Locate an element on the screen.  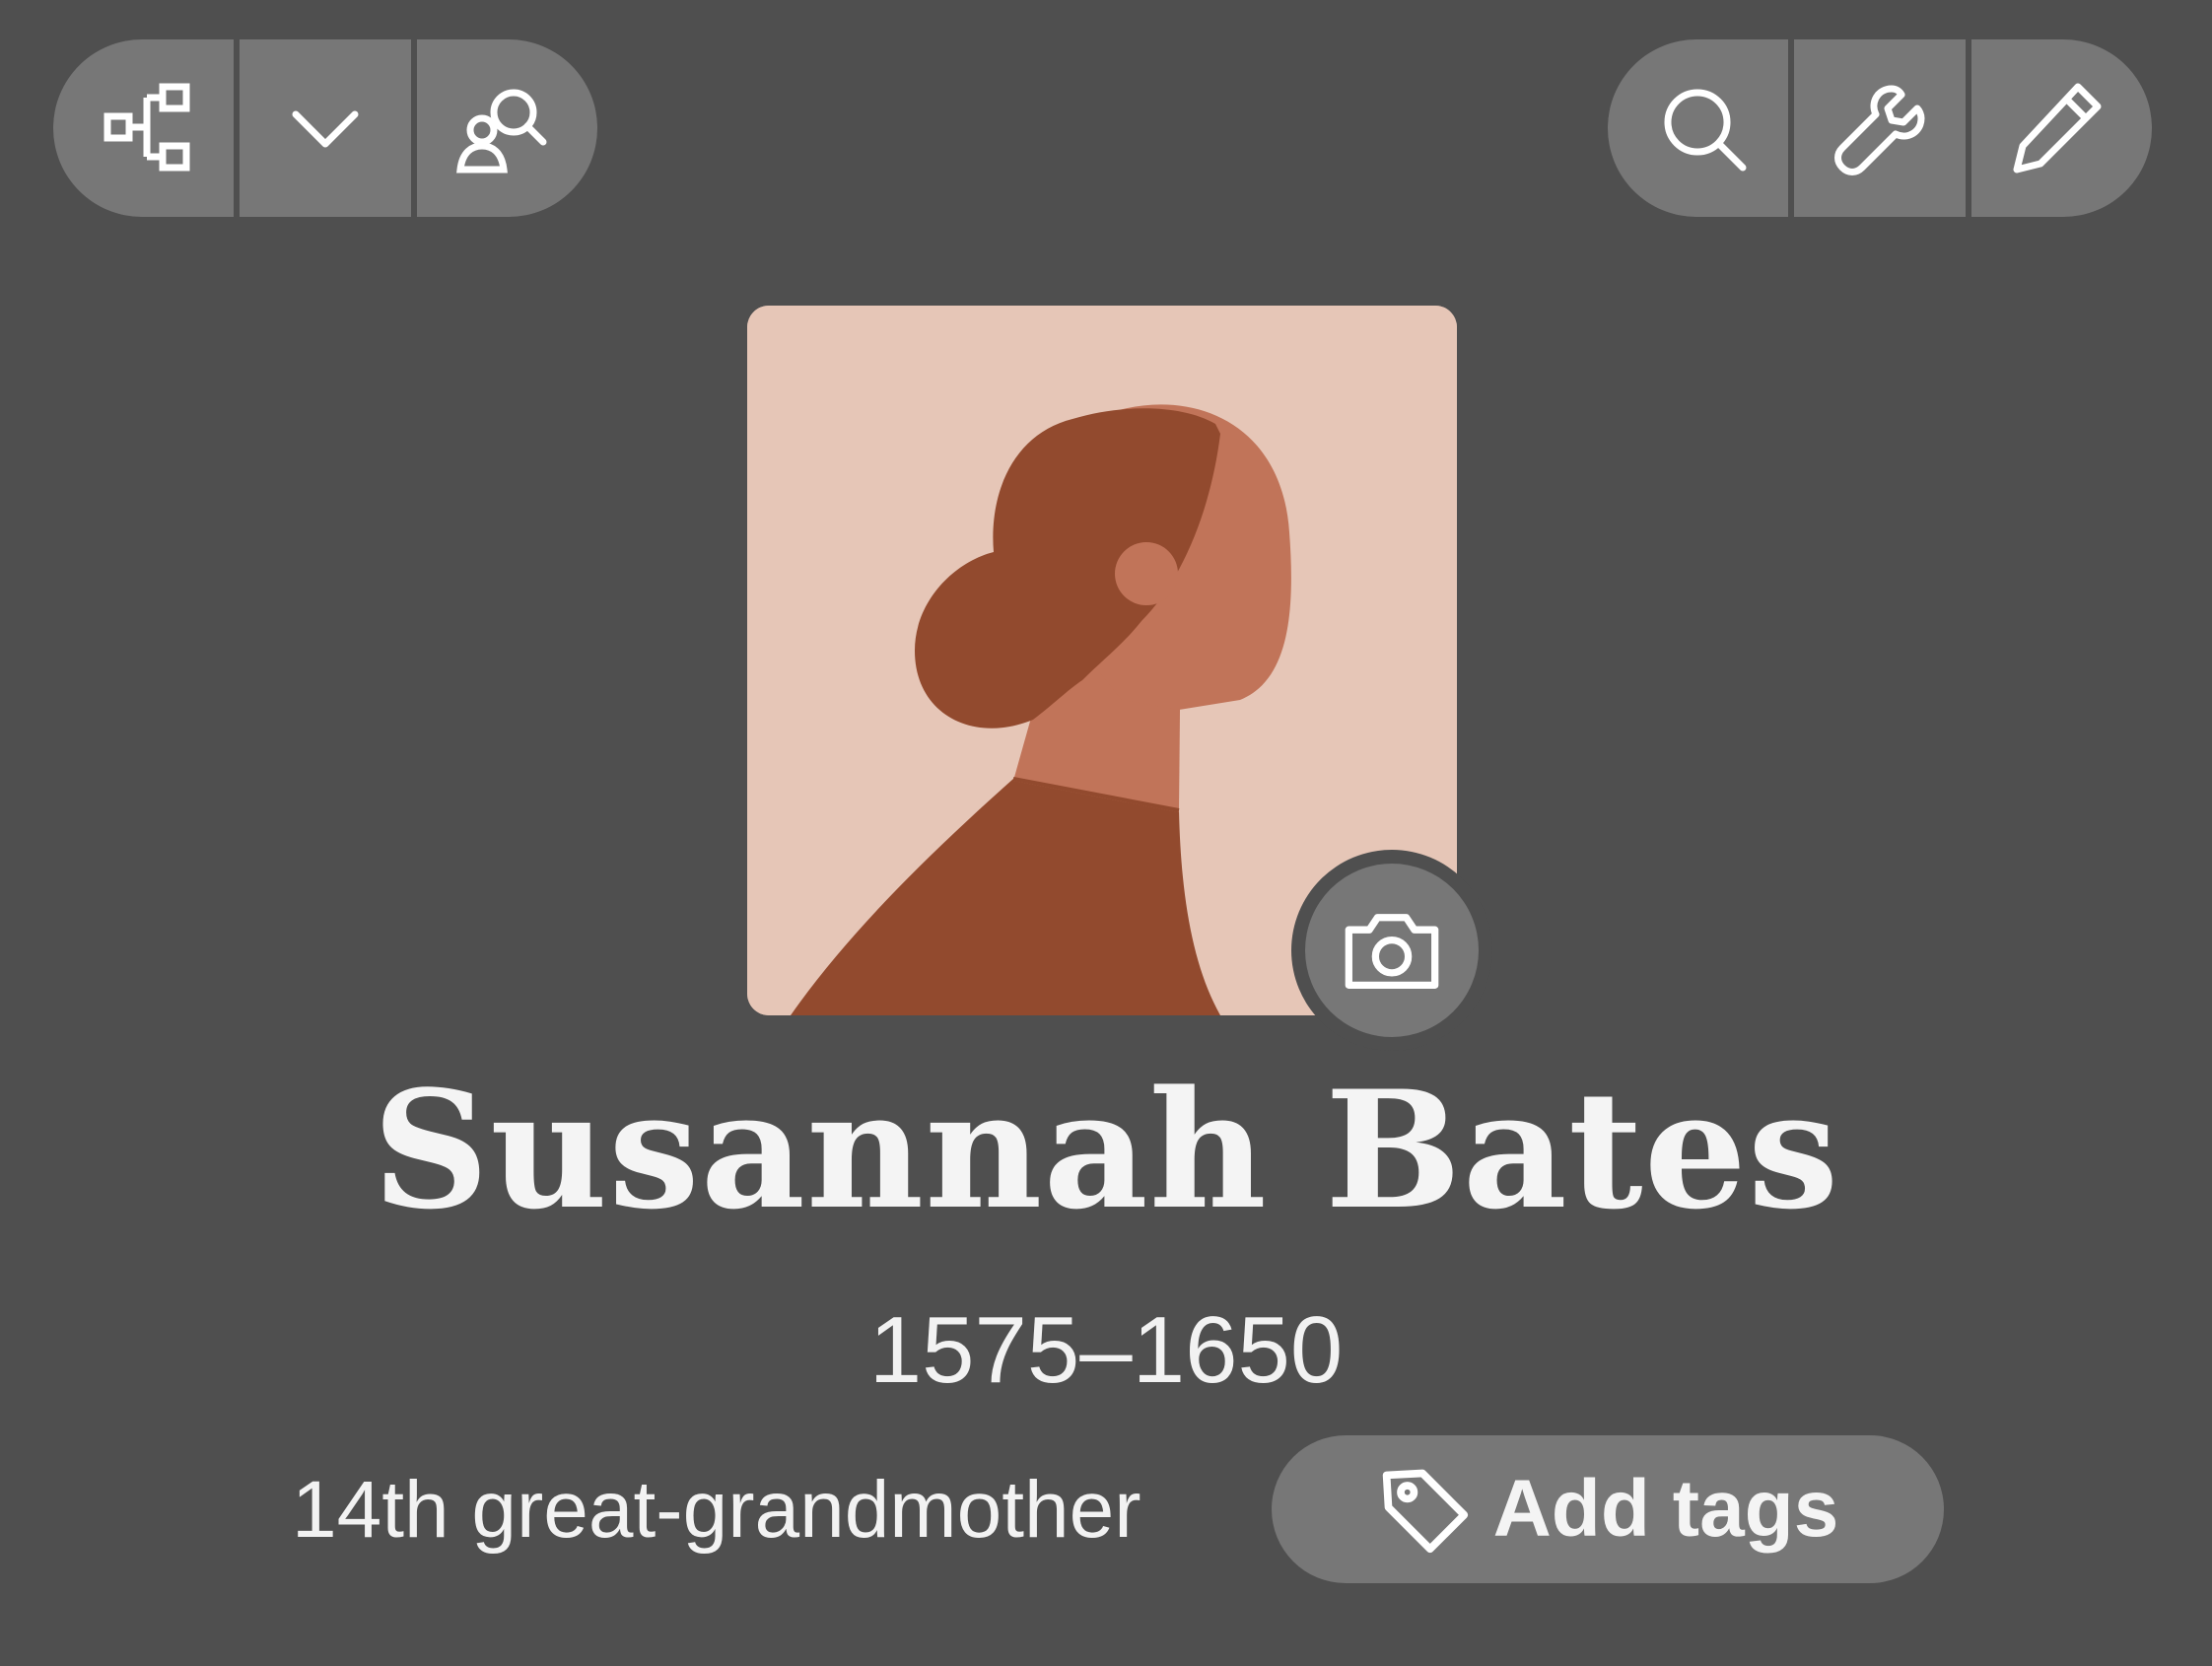
person-search-button is located at coordinates (507, 128).